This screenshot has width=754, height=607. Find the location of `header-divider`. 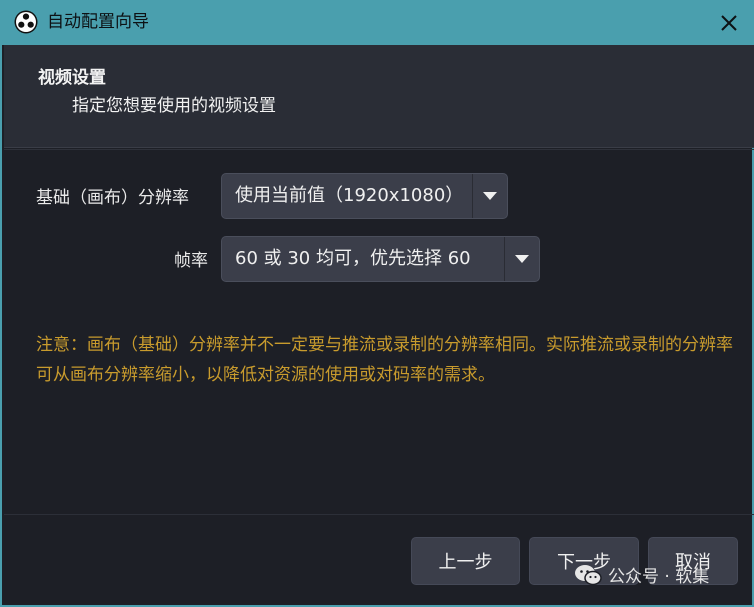

header-divider is located at coordinates (379, 149).